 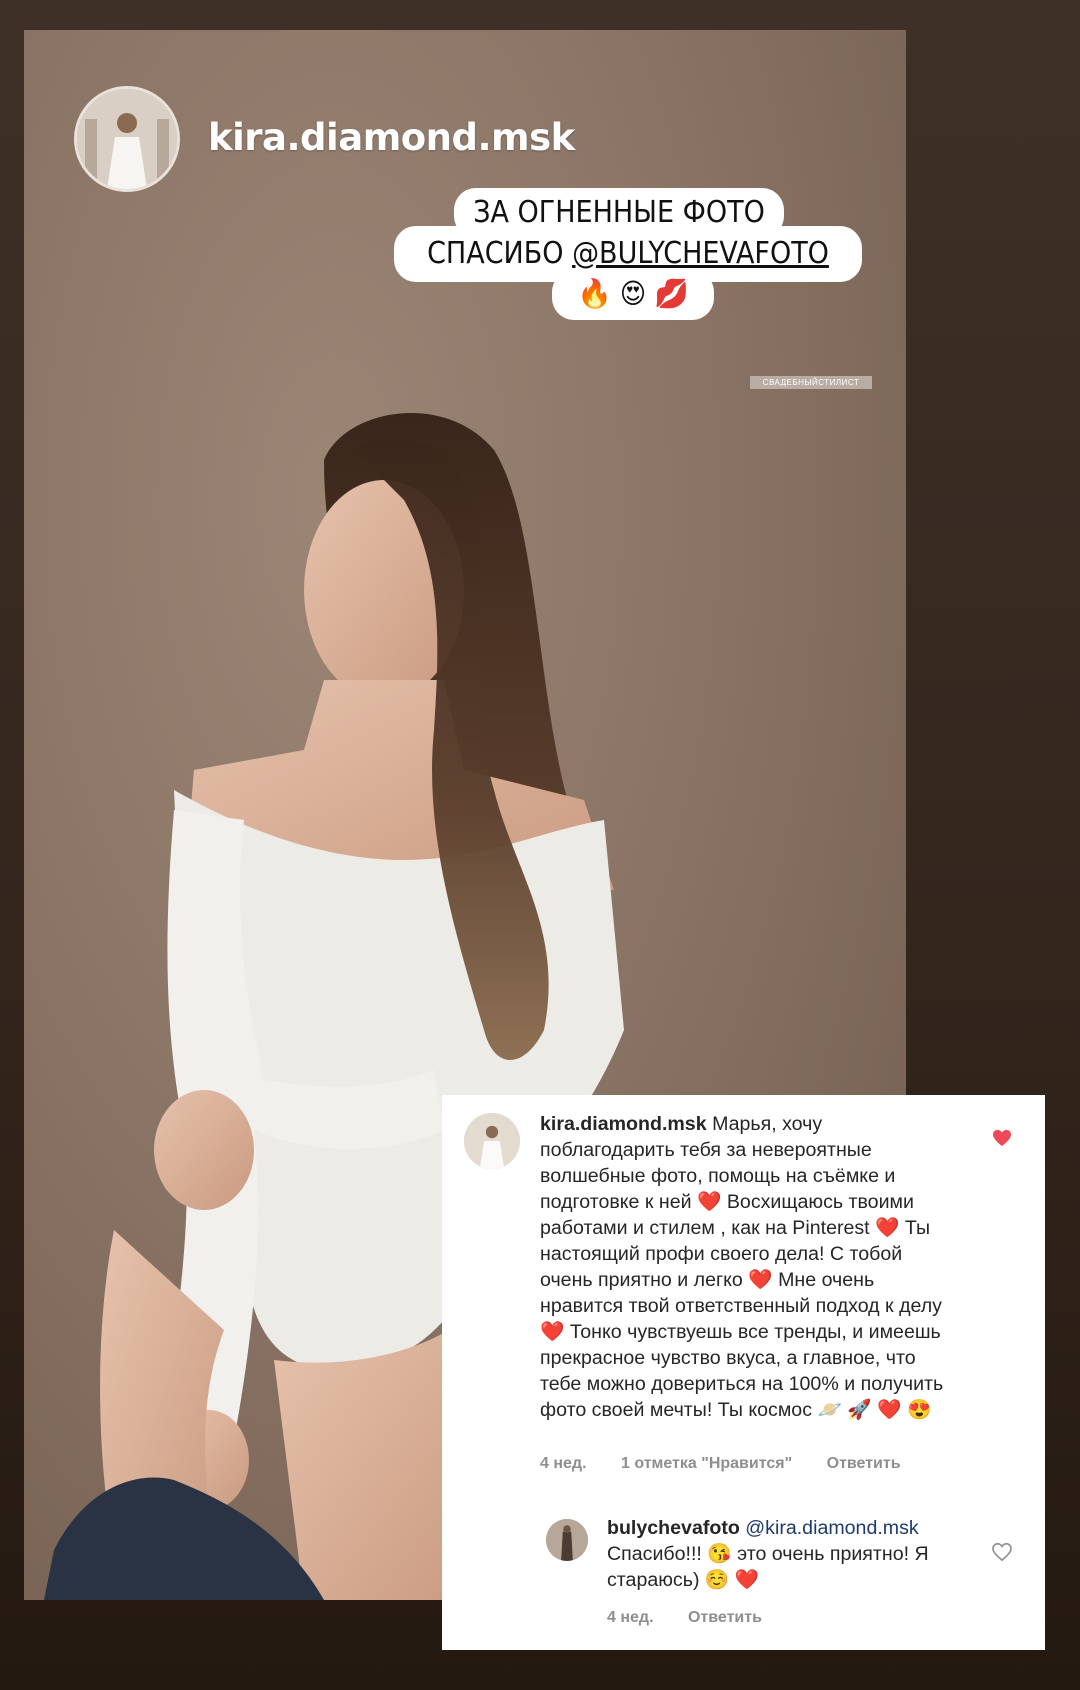 What do you see at coordinates (673, 1528) in the screenshot?
I see `reply-username: bulychevafoto` at bounding box center [673, 1528].